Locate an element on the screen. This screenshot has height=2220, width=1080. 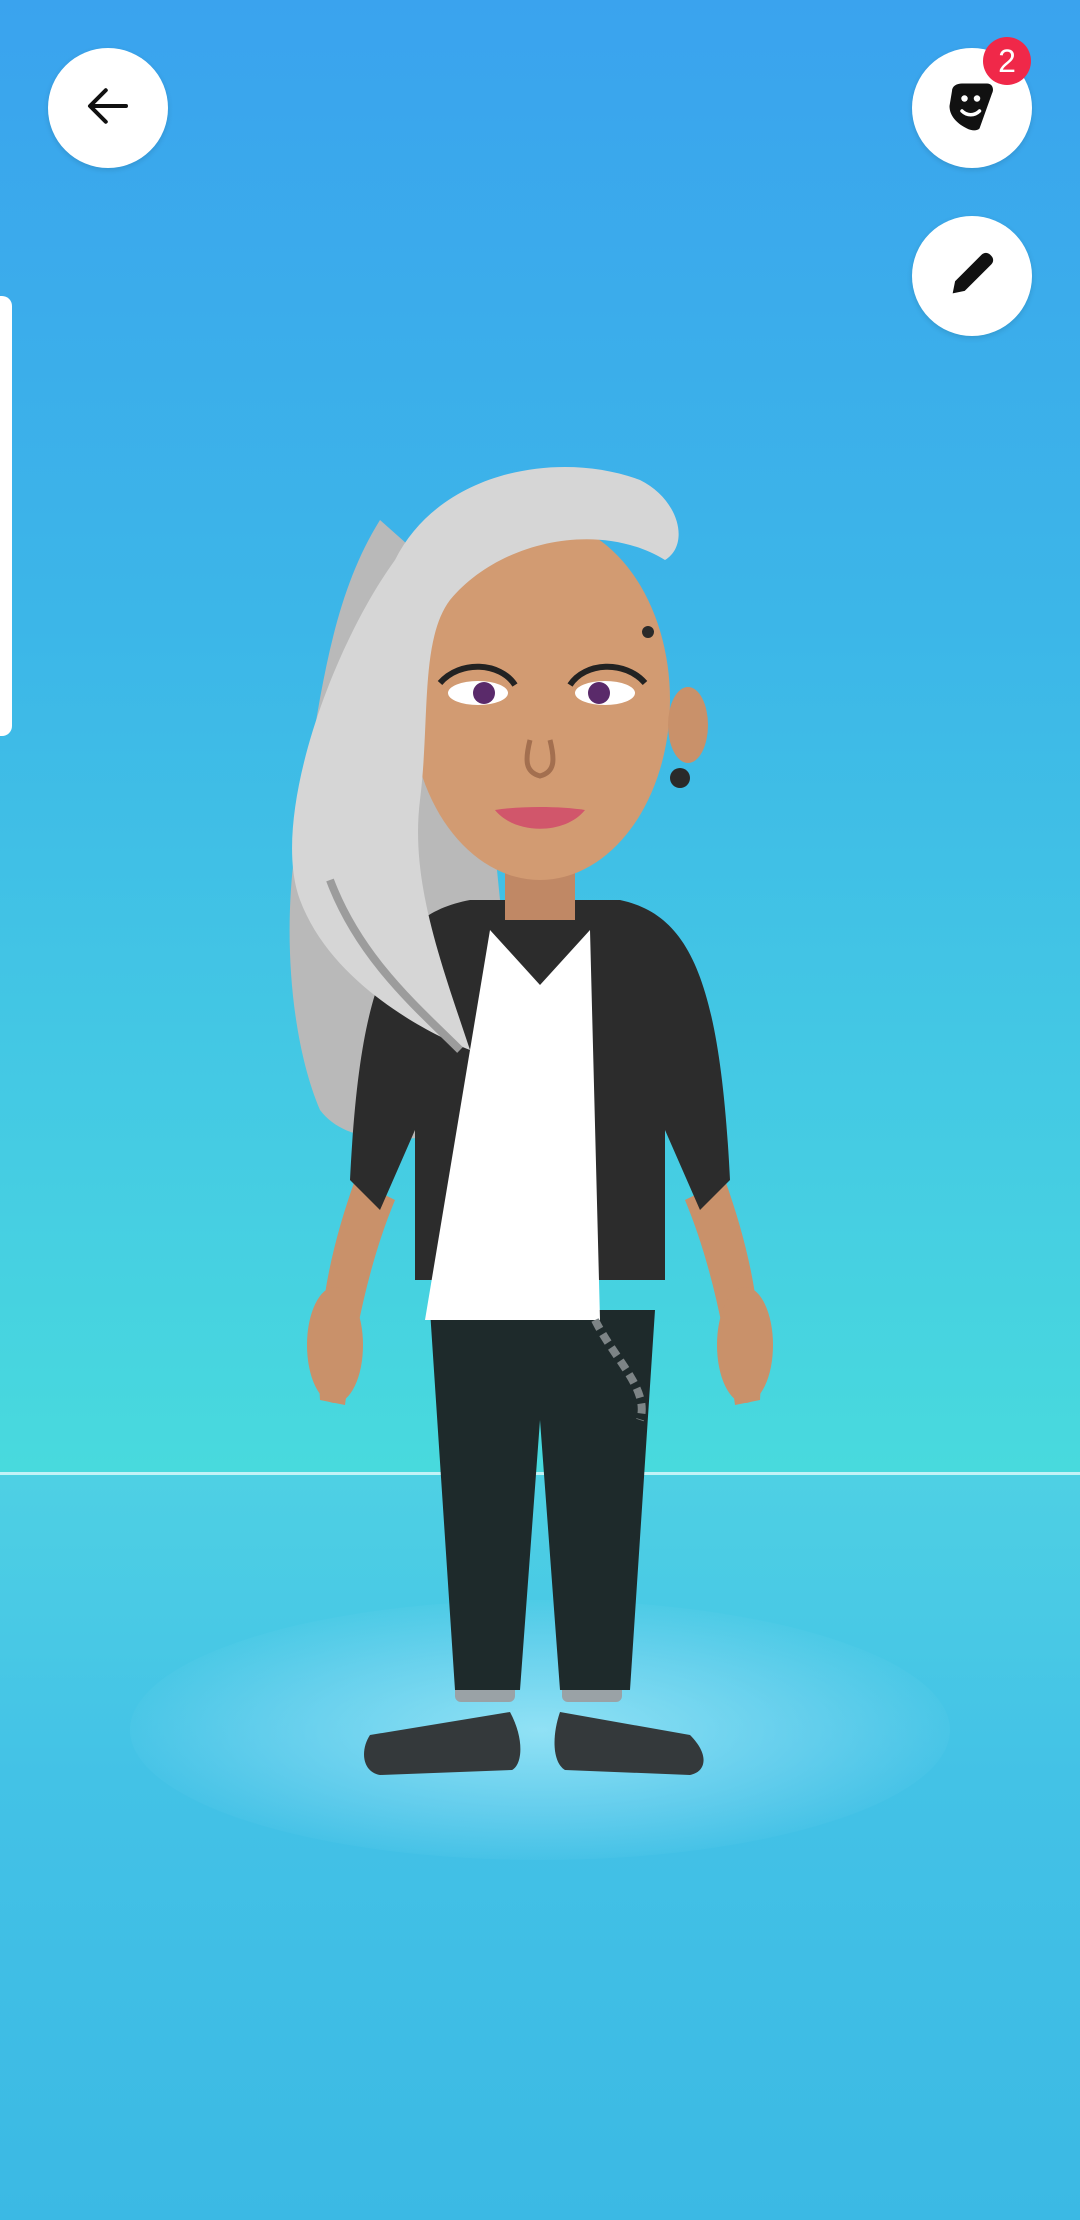
pencil-icon is located at coordinates (972, 276).